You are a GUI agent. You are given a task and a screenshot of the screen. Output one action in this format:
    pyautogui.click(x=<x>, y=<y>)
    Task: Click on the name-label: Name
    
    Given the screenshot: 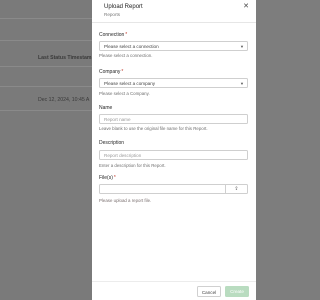 What is the action you would take?
    pyautogui.click(x=106, y=108)
    